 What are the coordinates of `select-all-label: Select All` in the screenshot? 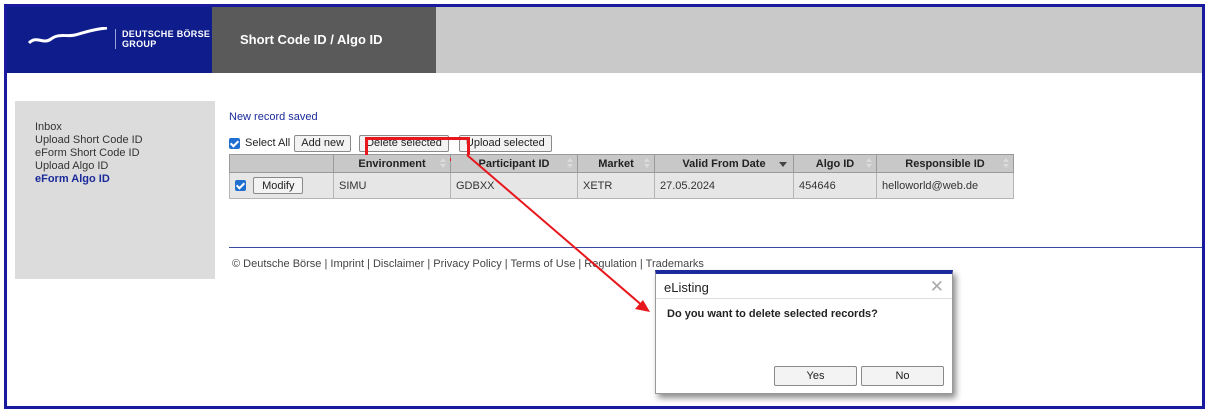 It's located at (268, 143).